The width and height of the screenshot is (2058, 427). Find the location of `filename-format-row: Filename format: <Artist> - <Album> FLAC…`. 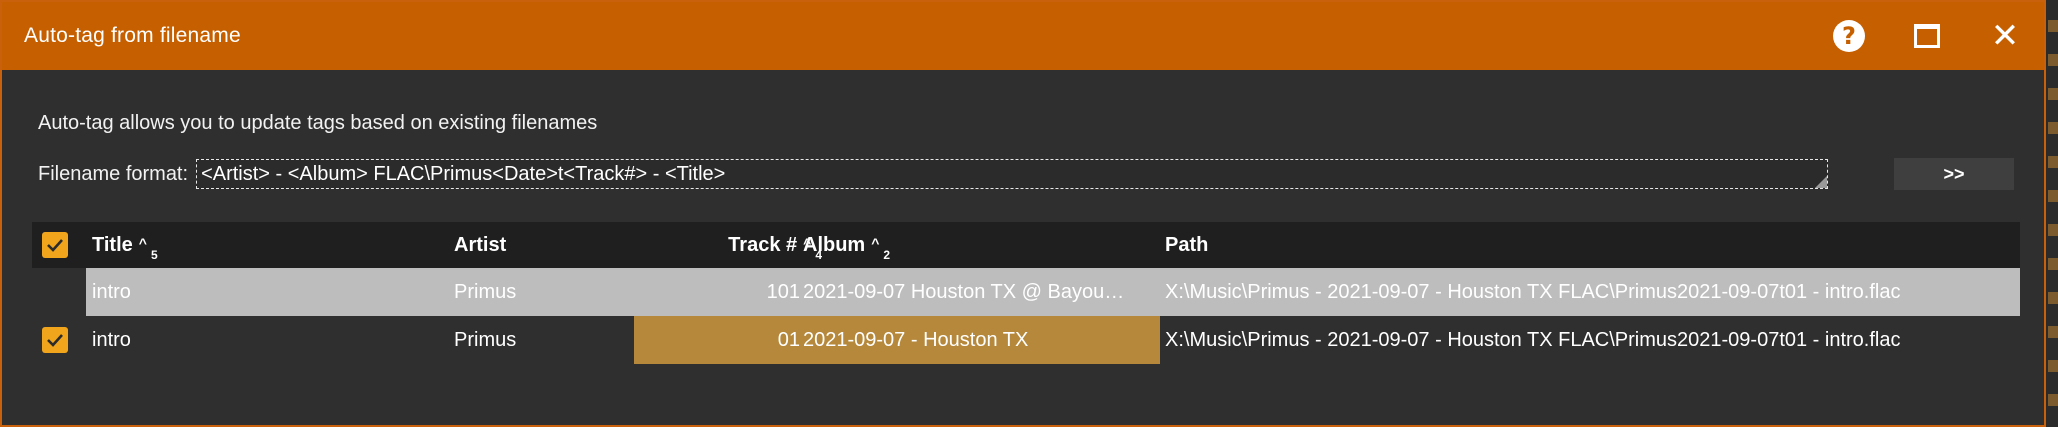

filename-format-row: Filename format: <Artist> - <Album> FLAC… is located at coordinates (933, 174).